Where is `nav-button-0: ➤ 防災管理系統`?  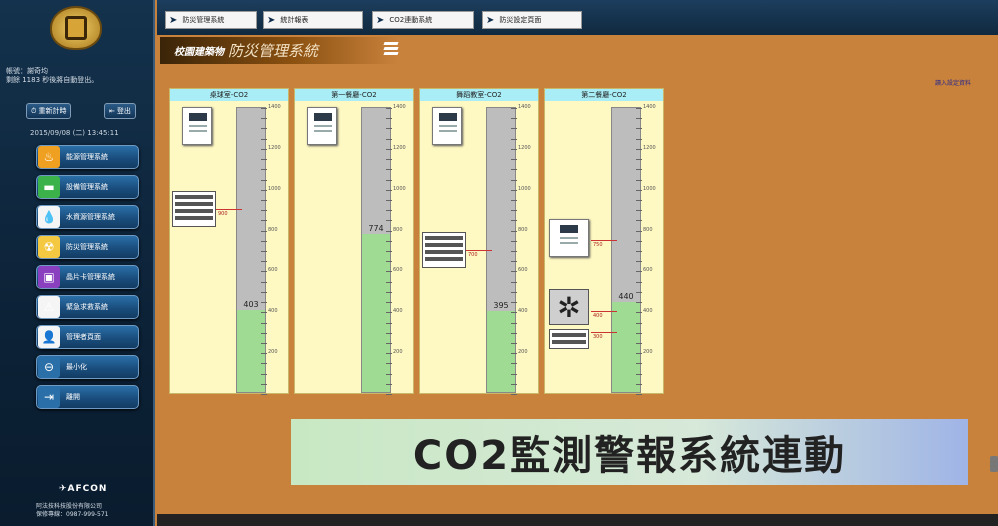 nav-button-0: ➤ 防災管理系統 is located at coordinates (211, 20).